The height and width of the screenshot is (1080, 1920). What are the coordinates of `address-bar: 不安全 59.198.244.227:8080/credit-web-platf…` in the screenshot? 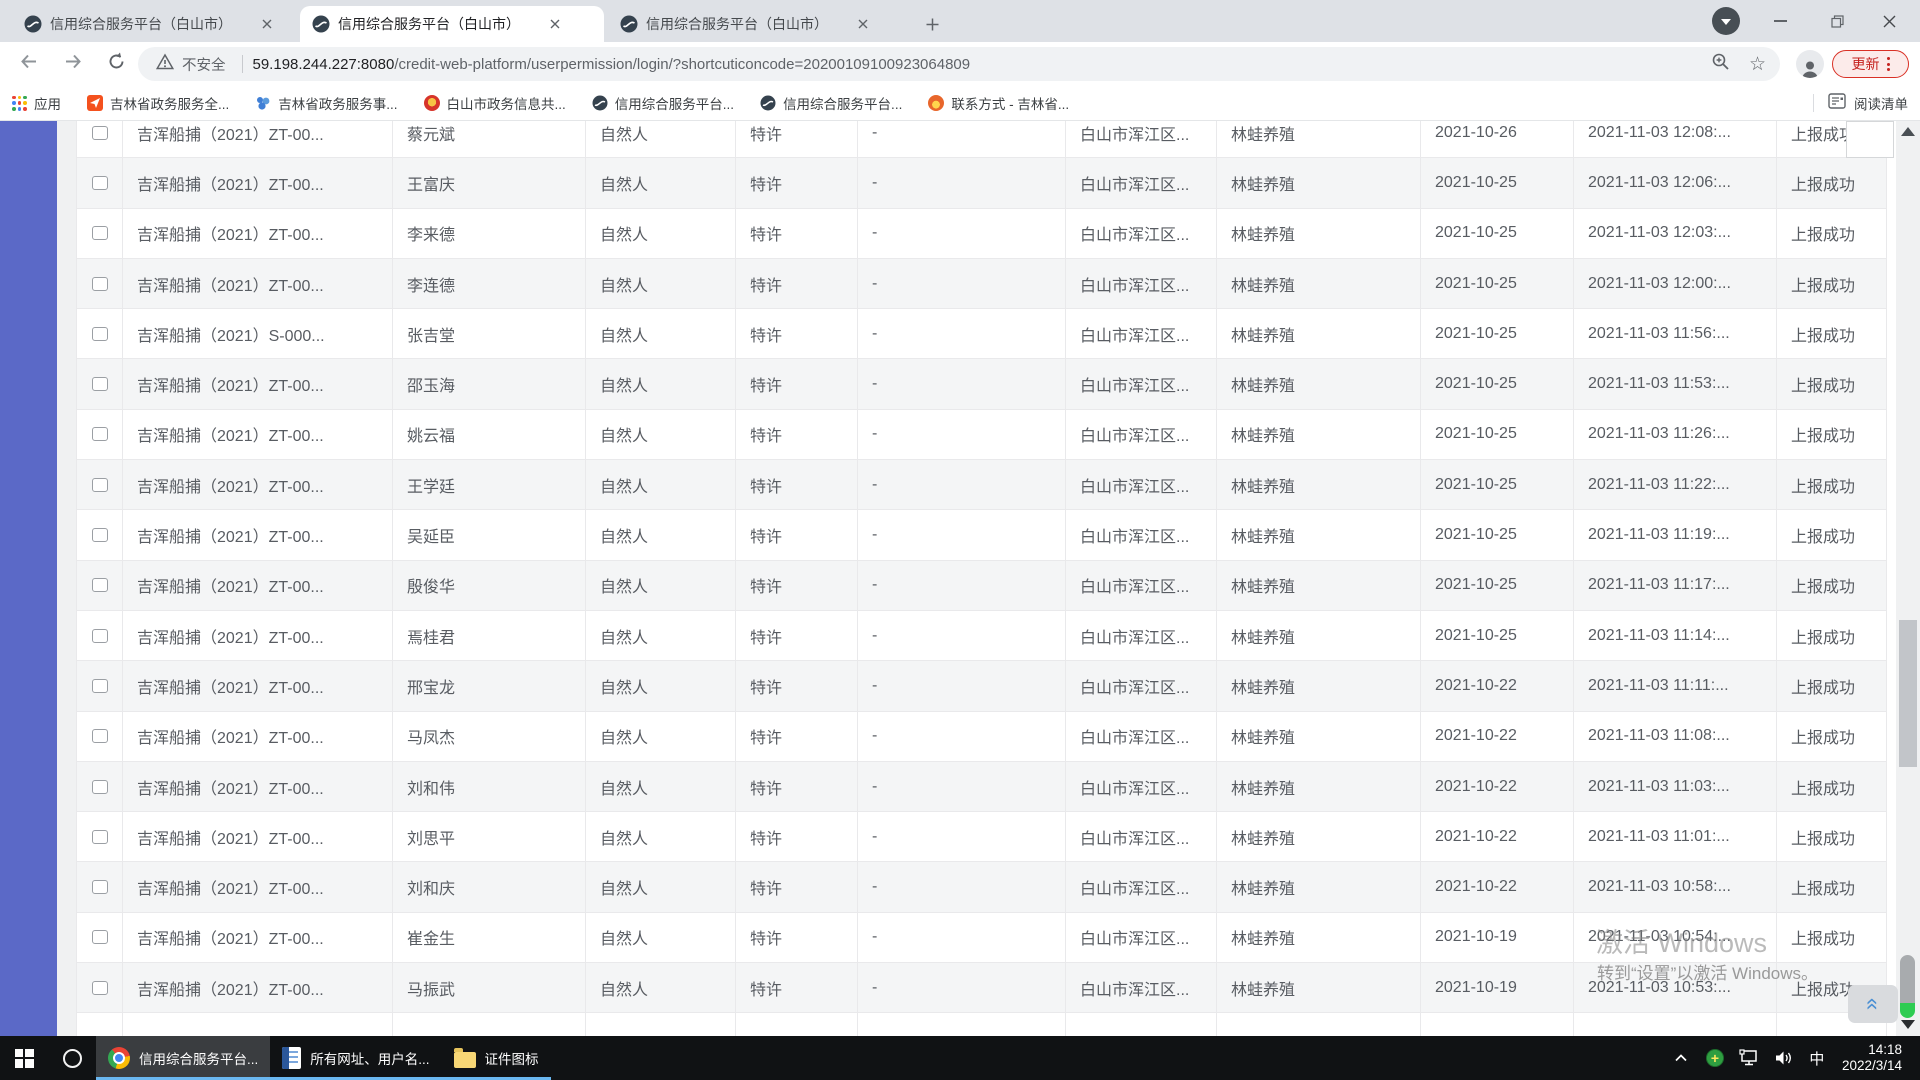 It's located at (959, 64).